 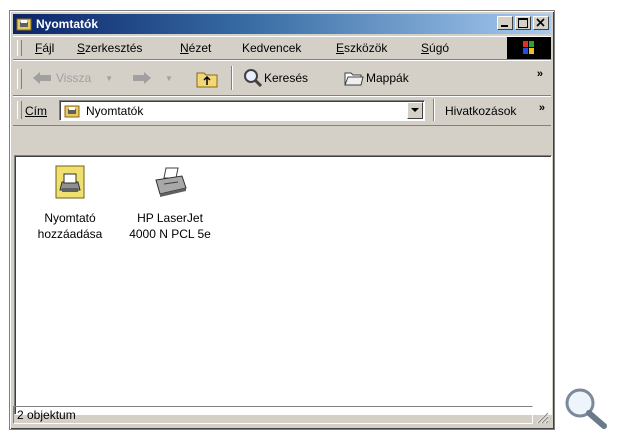 I want to click on chevron-down-icon, so click(x=415, y=110).